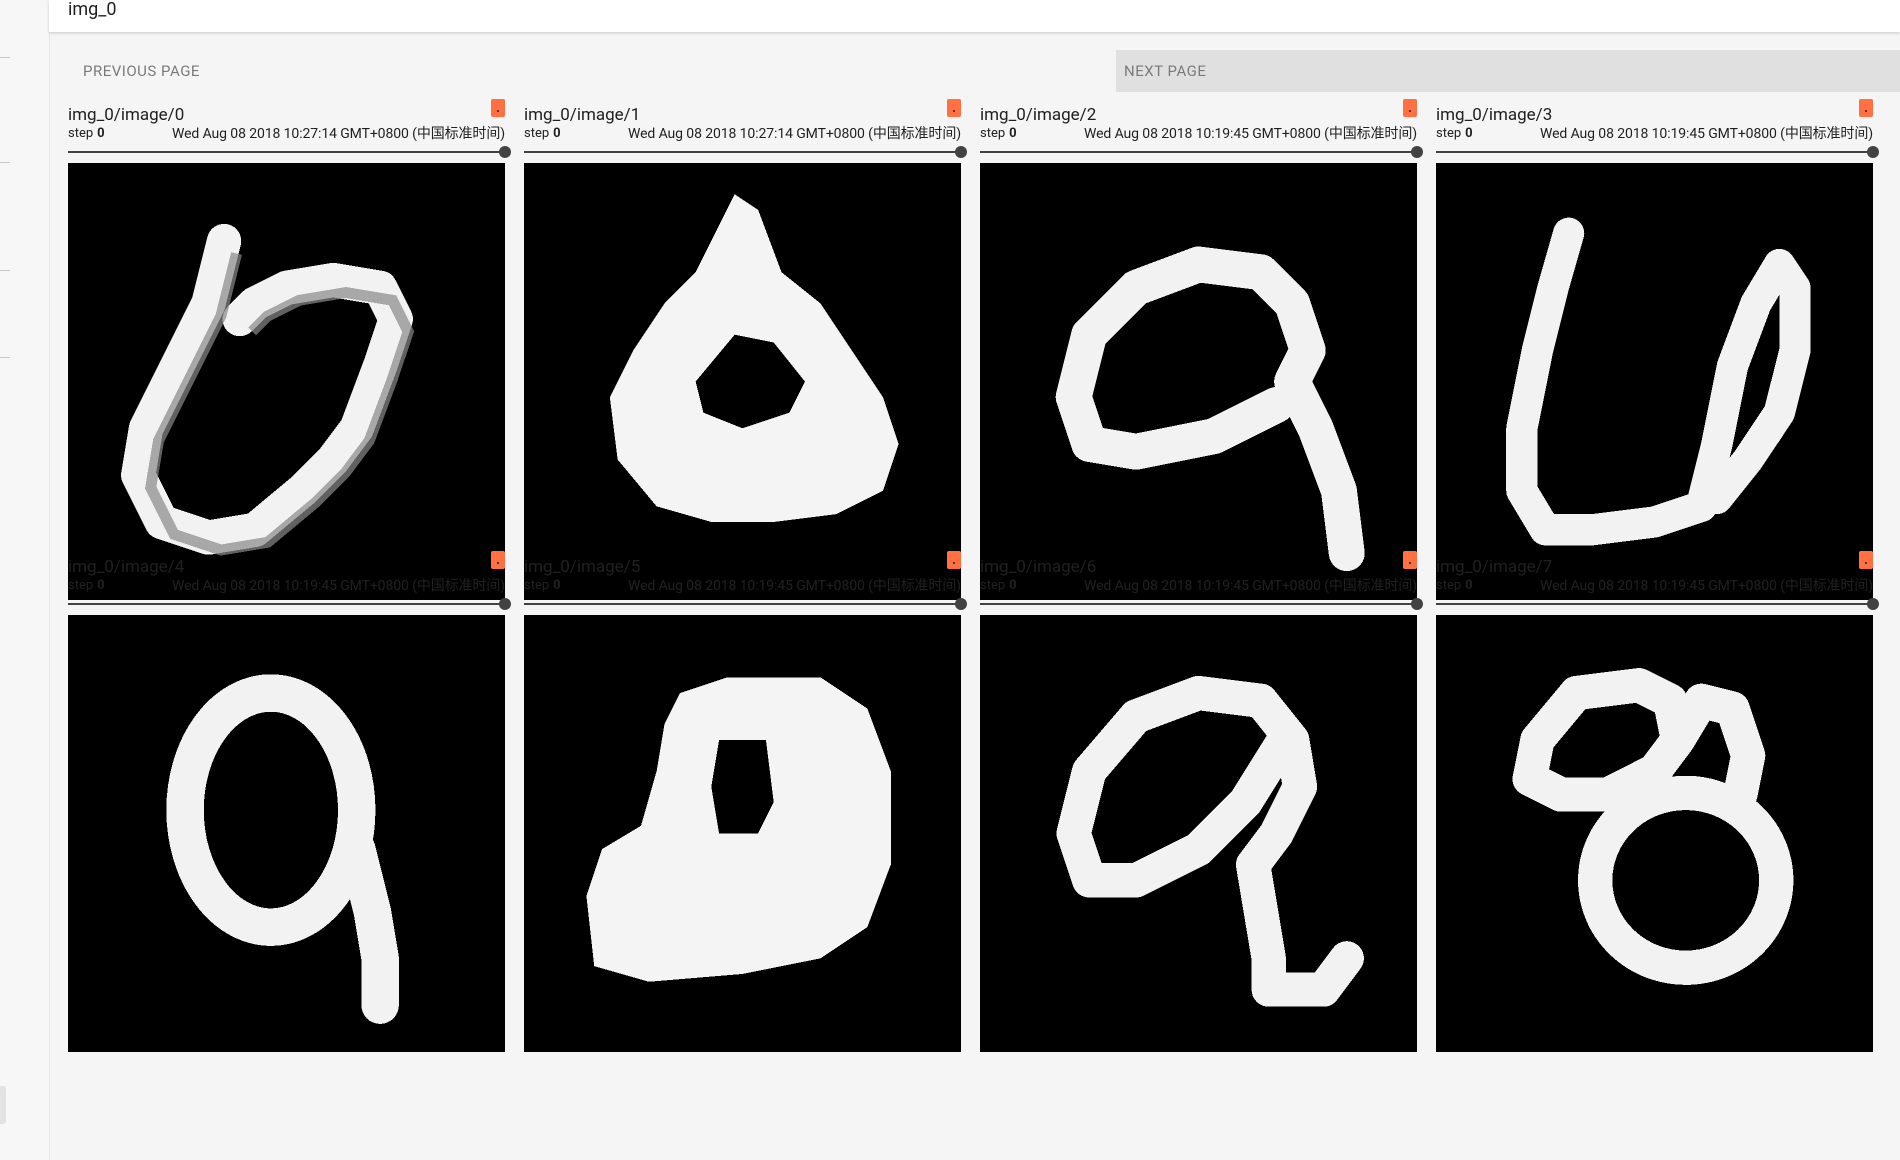 The width and height of the screenshot is (1900, 1160). Describe the element at coordinates (92, 10) in the screenshot. I see `group-title: img_0` at that location.